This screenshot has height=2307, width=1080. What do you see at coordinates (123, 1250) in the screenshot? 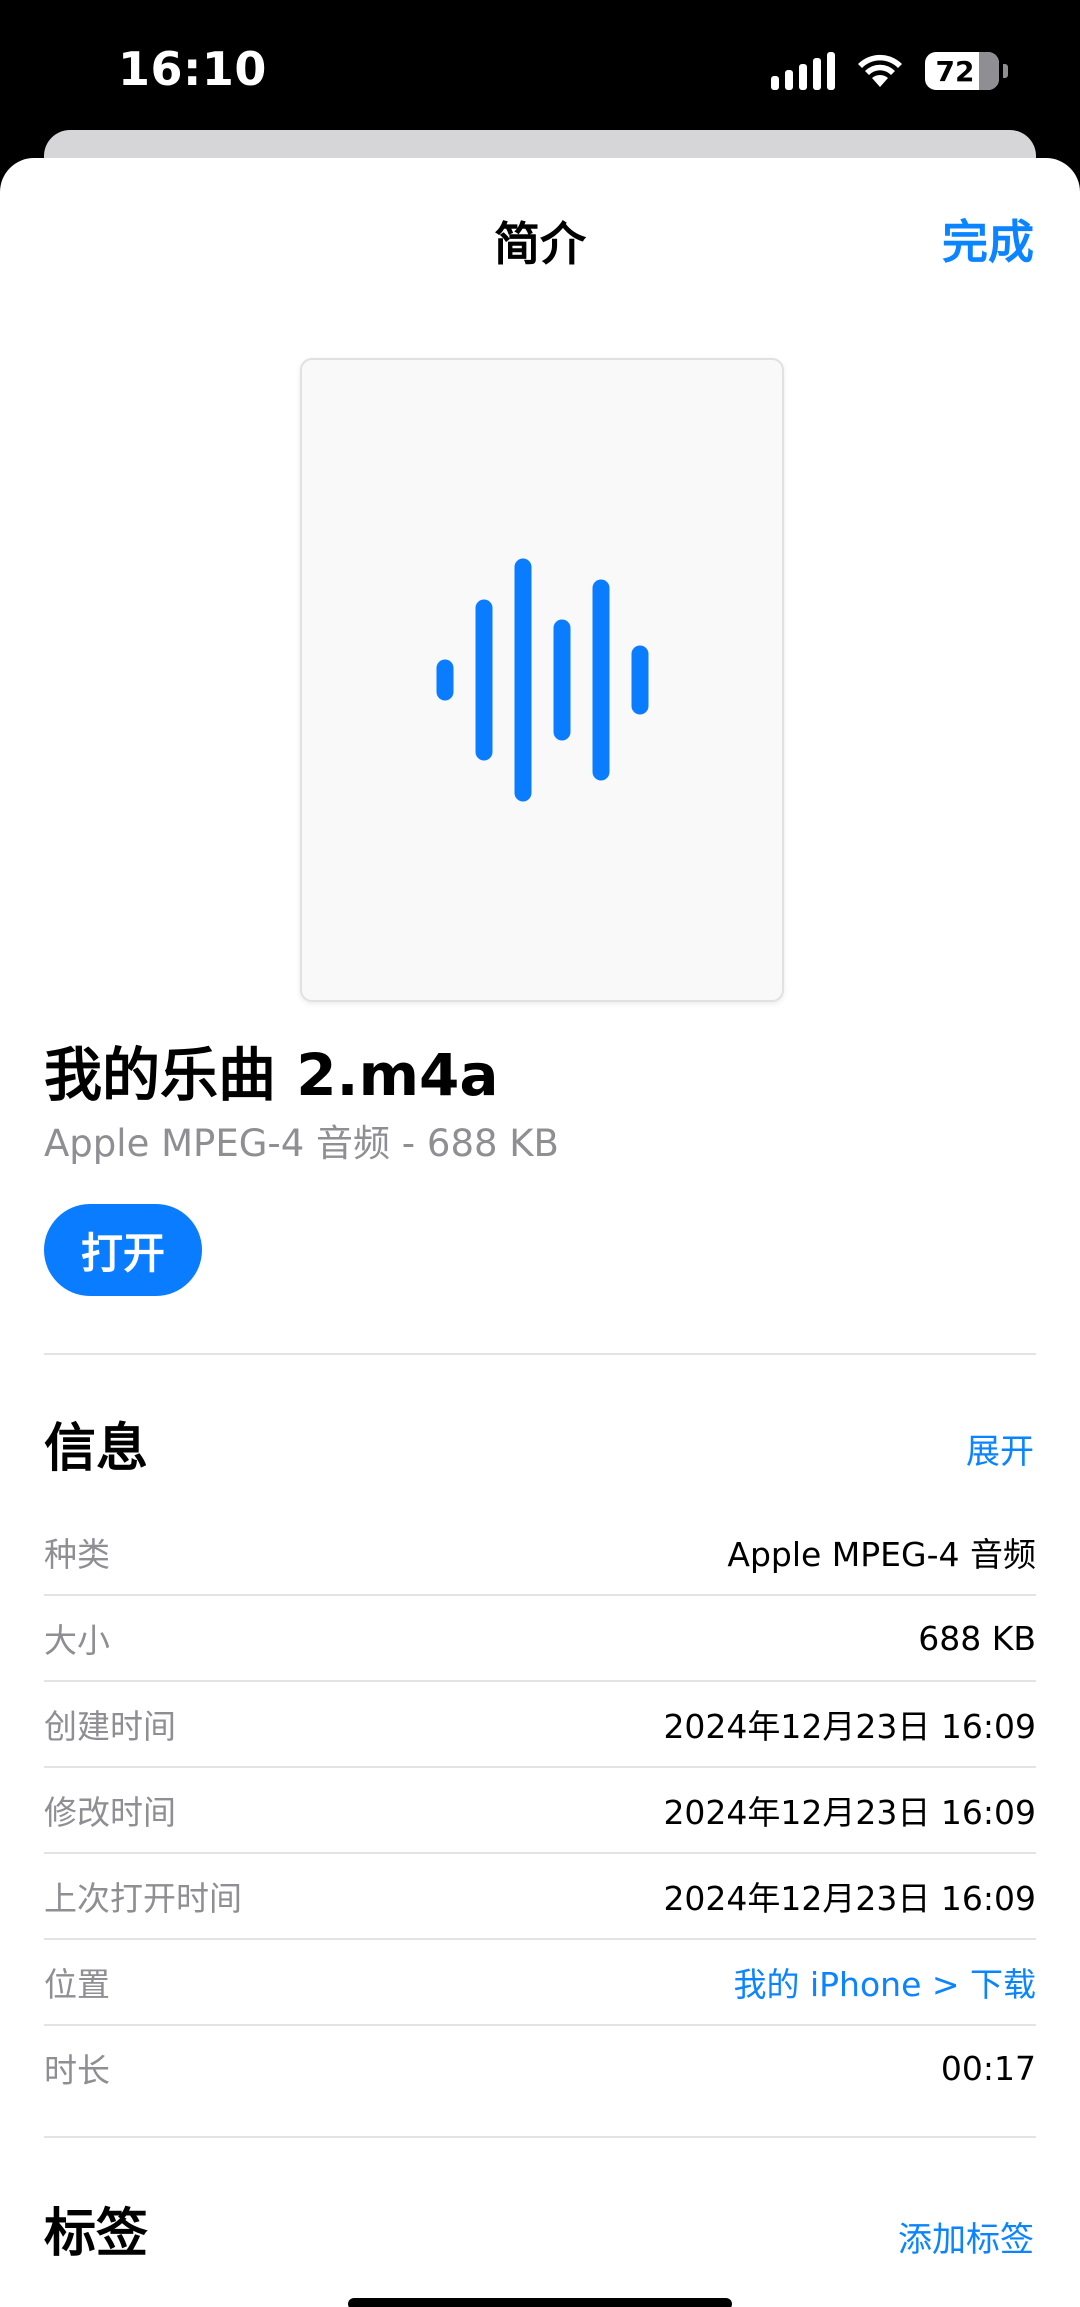
I see `open-button: 打开` at bounding box center [123, 1250].